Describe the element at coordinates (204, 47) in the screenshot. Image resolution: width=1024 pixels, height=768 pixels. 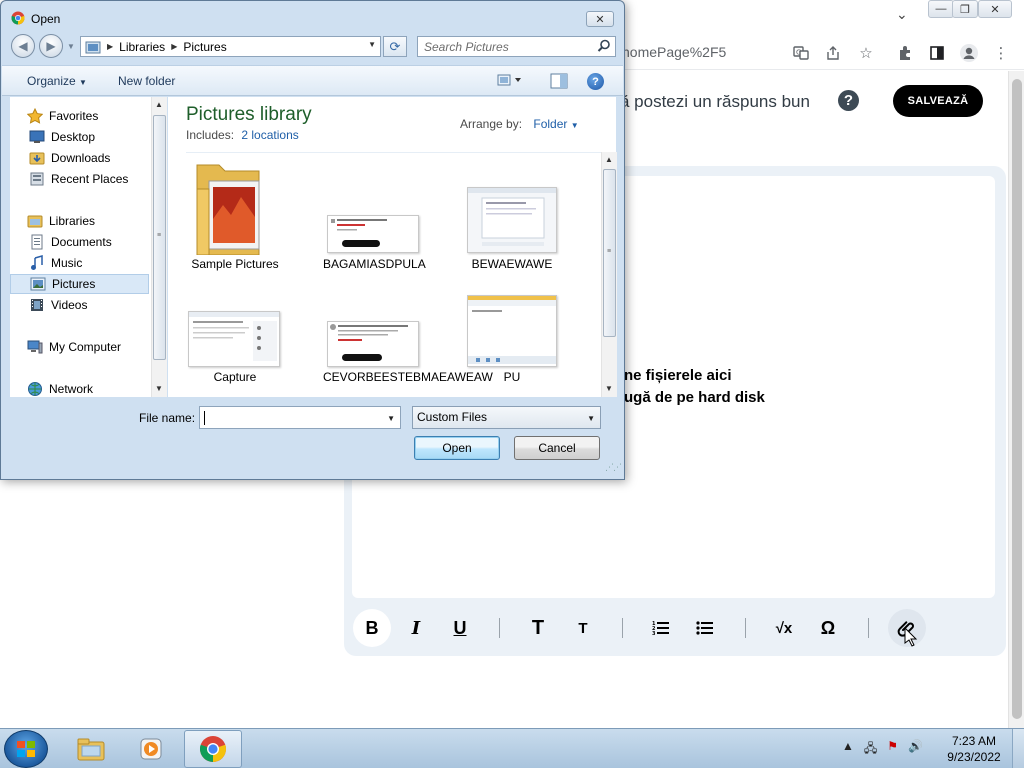
I see `breadcrumb-pictures: Pictures` at that location.